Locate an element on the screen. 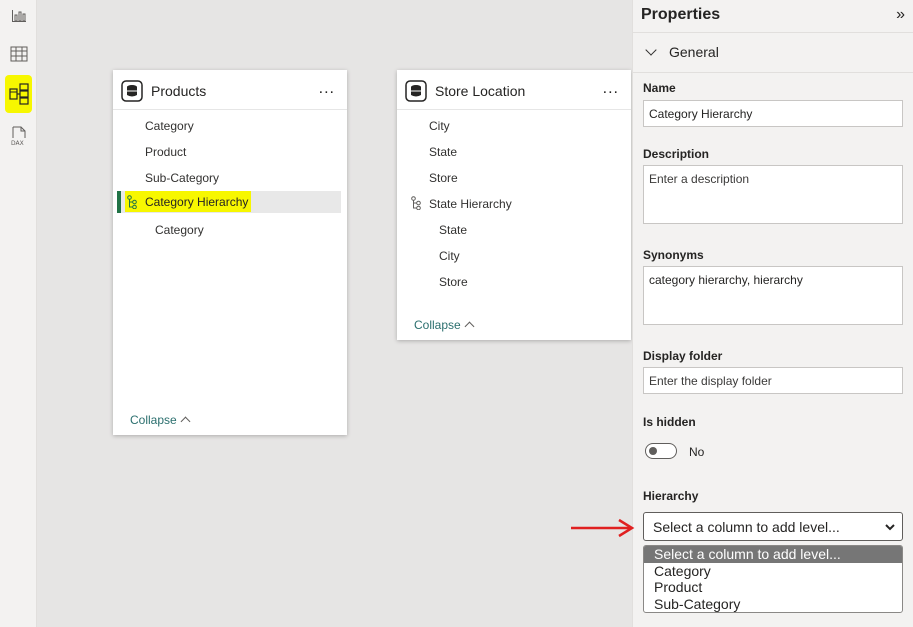 The width and height of the screenshot is (913, 627). description-input: Enter a description is located at coordinates (773, 194).